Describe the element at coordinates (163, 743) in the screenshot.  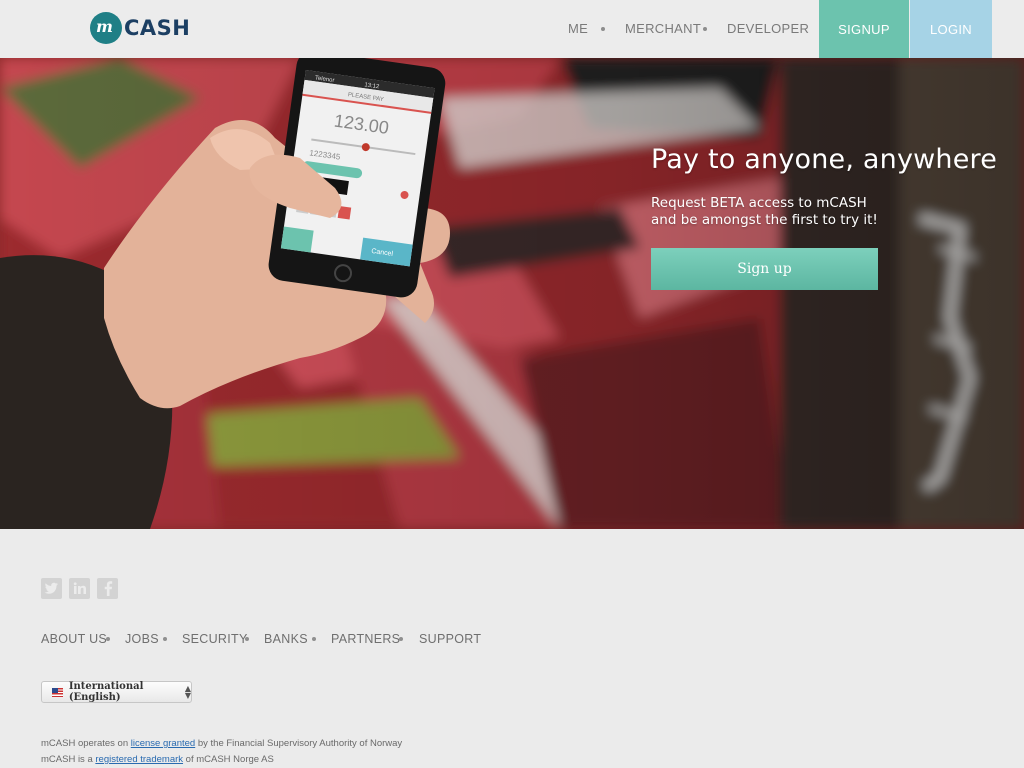
I see `license-granted-link: license granted` at that location.